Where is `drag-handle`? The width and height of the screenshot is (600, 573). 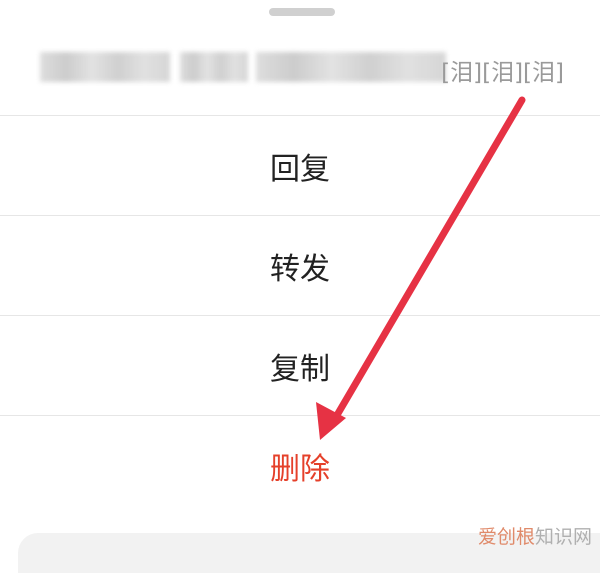 drag-handle is located at coordinates (302, 12).